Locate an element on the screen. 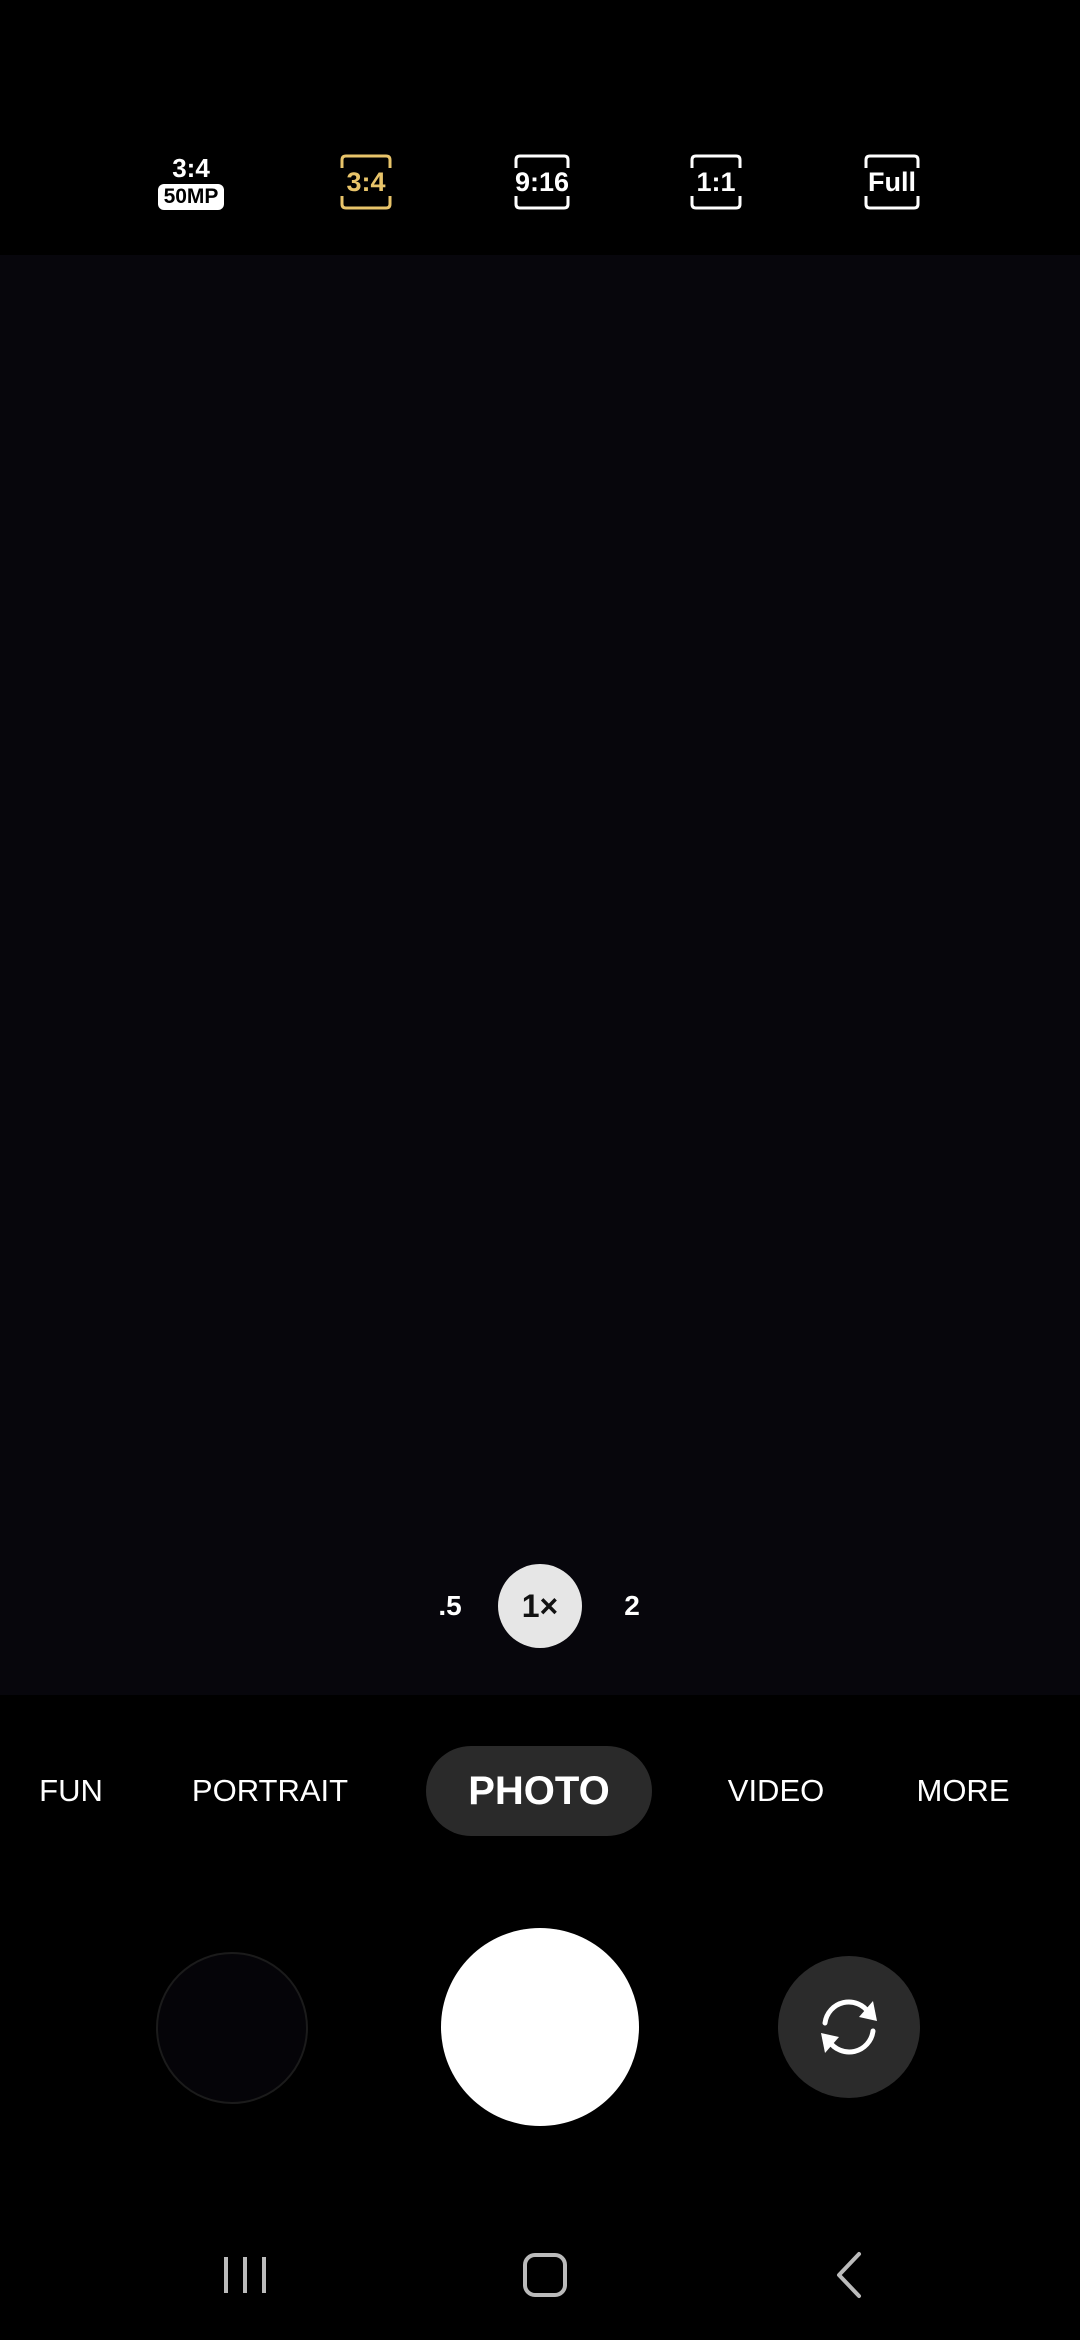  recent-apps-icon is located at coordinates (245, 2275).